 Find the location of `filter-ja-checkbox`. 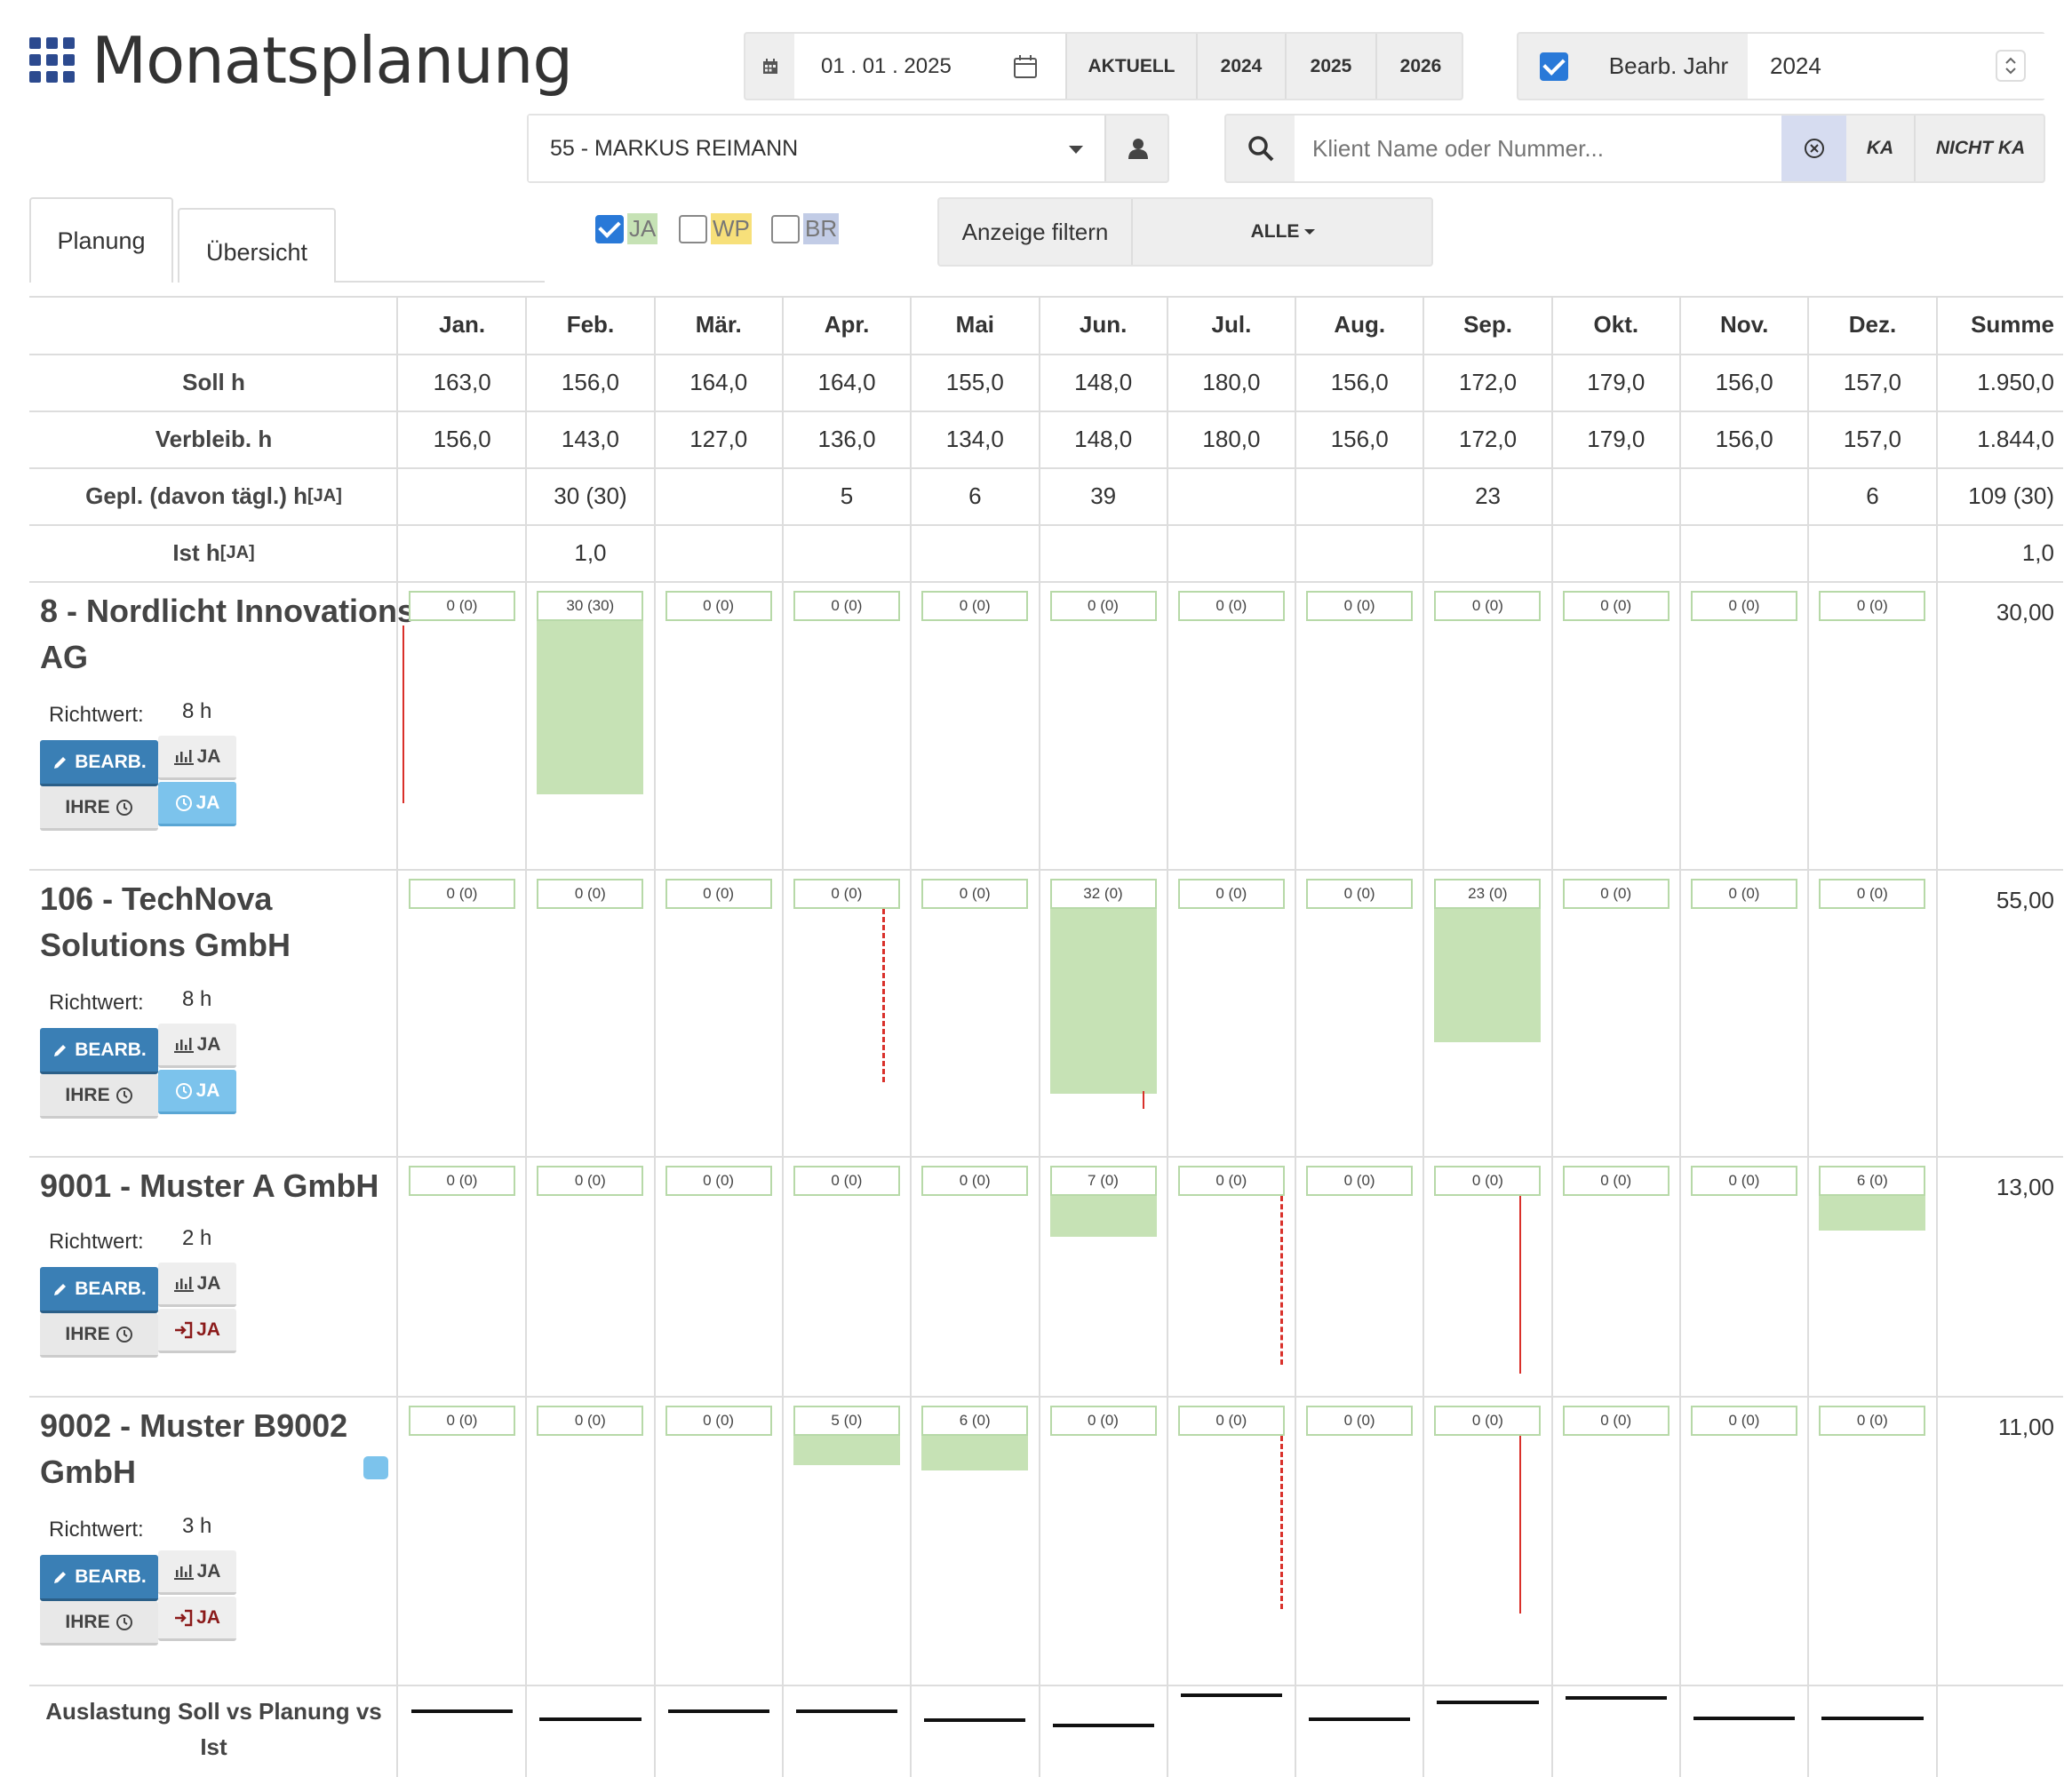

filter-ja-checkbox is located at coordinates (610, 228).